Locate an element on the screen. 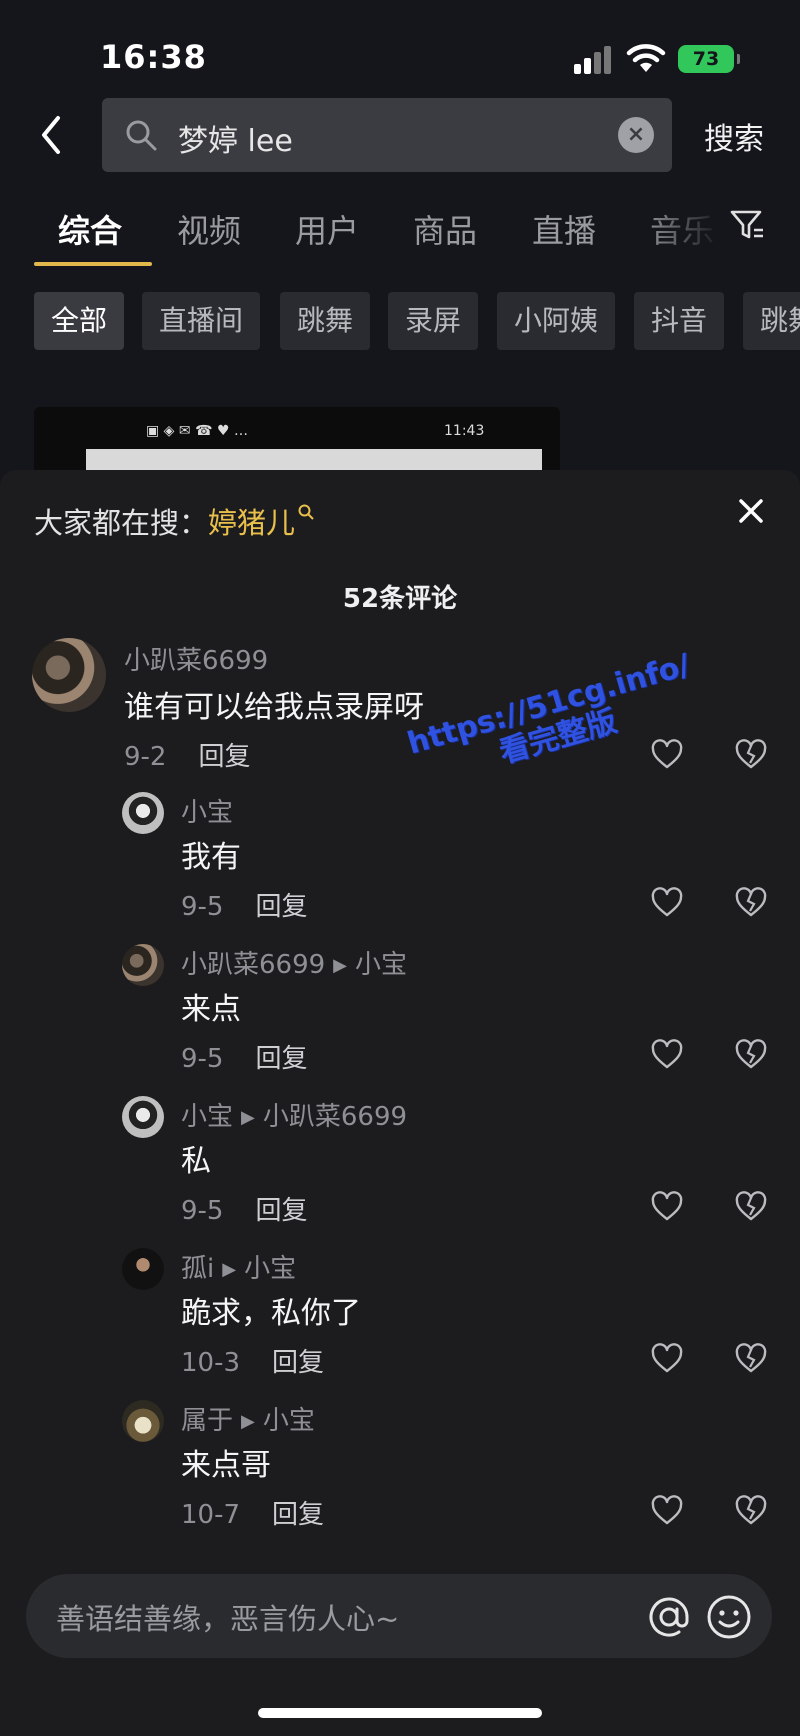  comment-input-placeholder: 善语结善缘，恶言伤人心~ is located at coordinates (228, 1619).